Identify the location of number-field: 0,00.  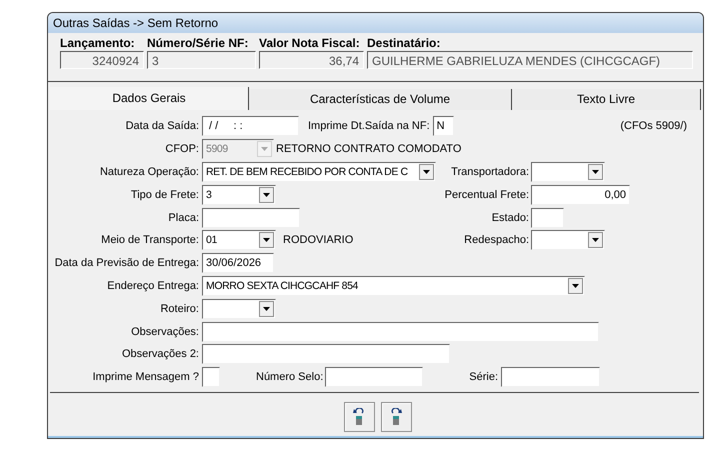
(580, 194).